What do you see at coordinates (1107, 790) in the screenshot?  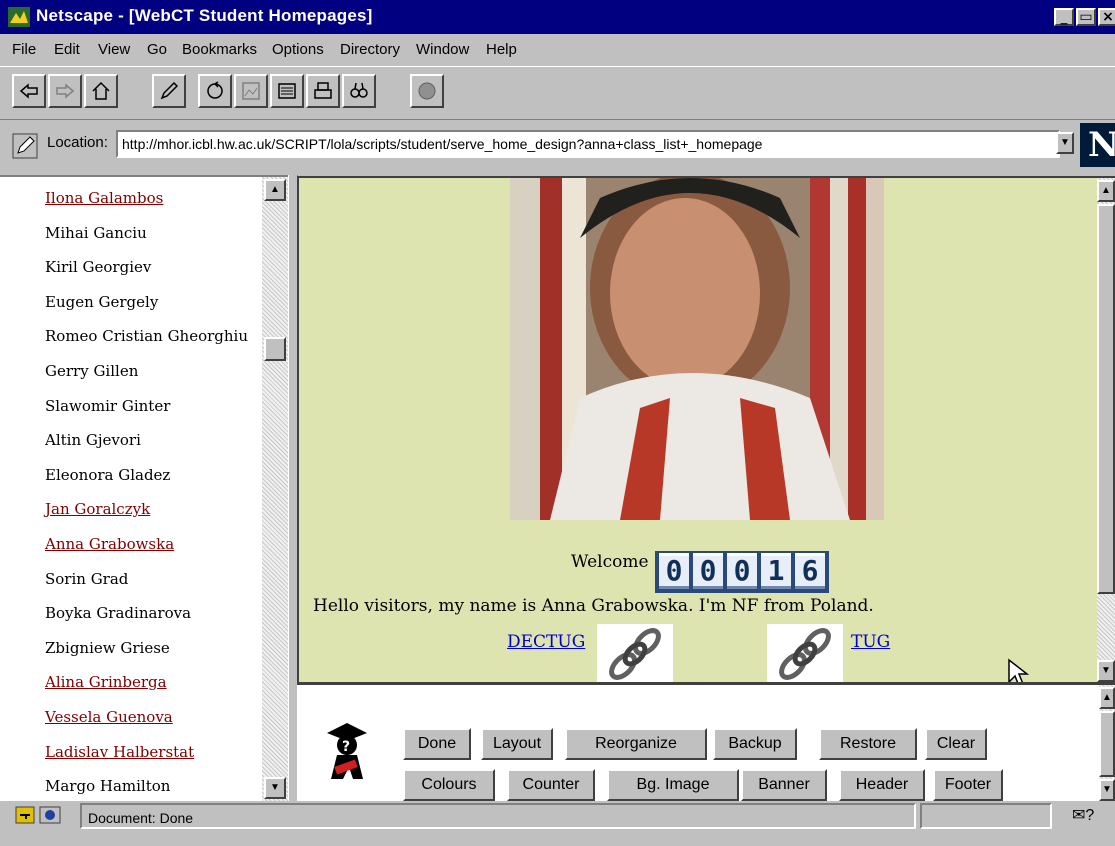 I see `tools-scroll-down-button: ▼` at bounding box center [1107, 790].